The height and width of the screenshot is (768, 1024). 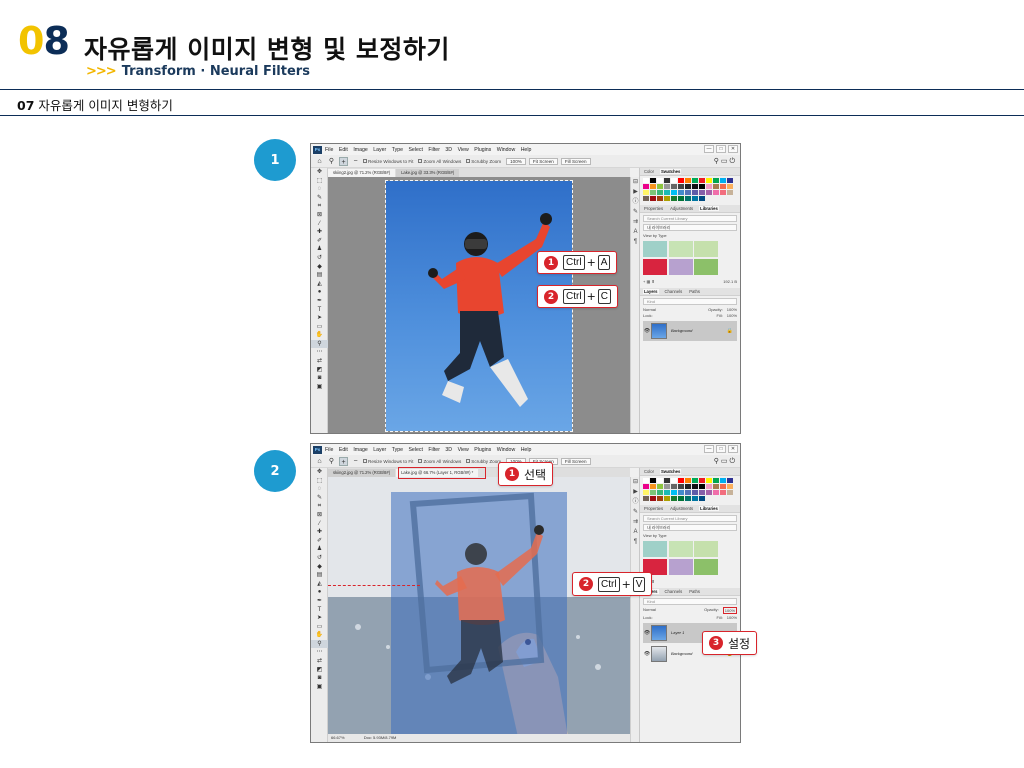 I want to click on scrubby-zoom-checkbox: Scrubby Zoom, so click(x=483, y=461).